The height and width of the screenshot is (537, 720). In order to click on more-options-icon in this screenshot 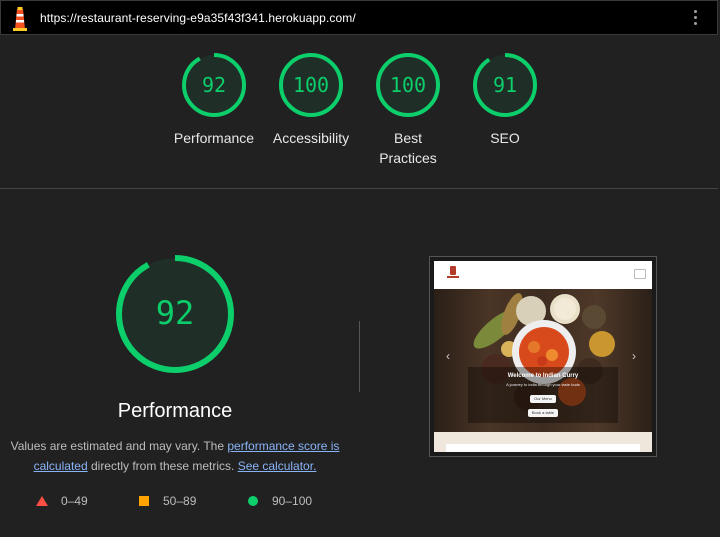, I will do `click(695, 19)`.